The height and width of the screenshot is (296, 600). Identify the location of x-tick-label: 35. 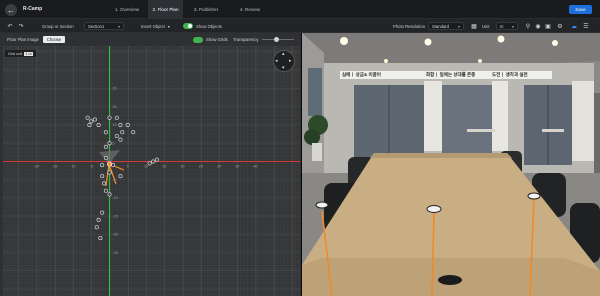
(237, 167).